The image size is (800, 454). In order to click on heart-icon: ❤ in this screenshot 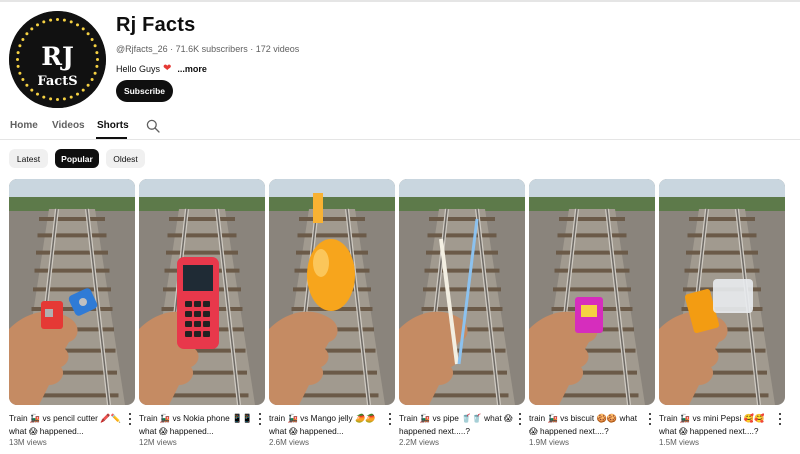, I will do `click(167, 68)`.